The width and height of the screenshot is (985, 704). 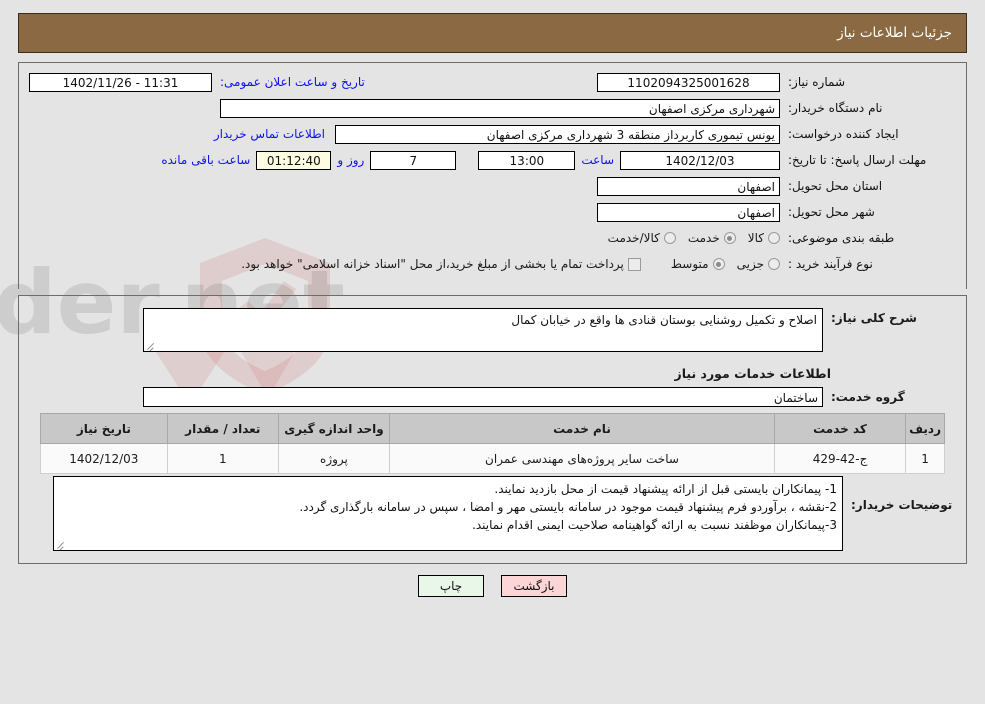 I want to click on countdown-field: 01:12:40, so click(x=294, y=160).